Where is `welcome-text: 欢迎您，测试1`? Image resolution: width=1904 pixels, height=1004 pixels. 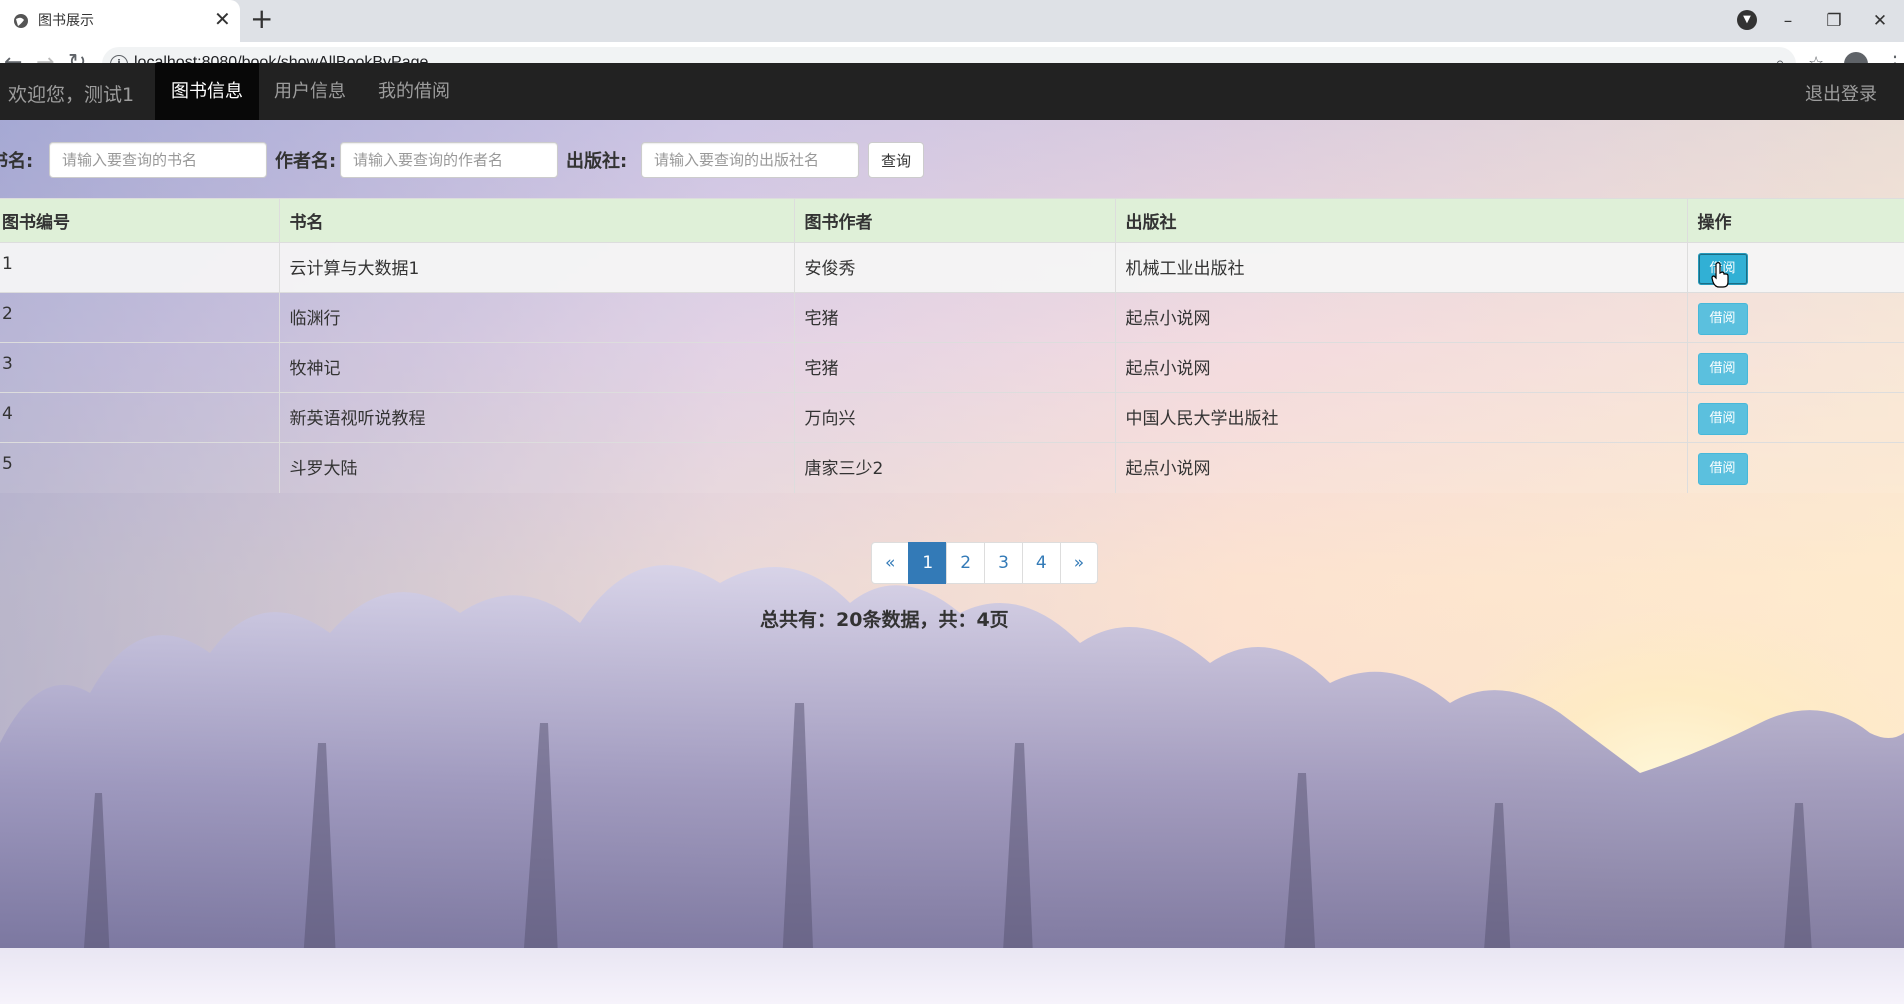
welcome-text: 欢迎您，测试1 is located at coordinates (71, 95).